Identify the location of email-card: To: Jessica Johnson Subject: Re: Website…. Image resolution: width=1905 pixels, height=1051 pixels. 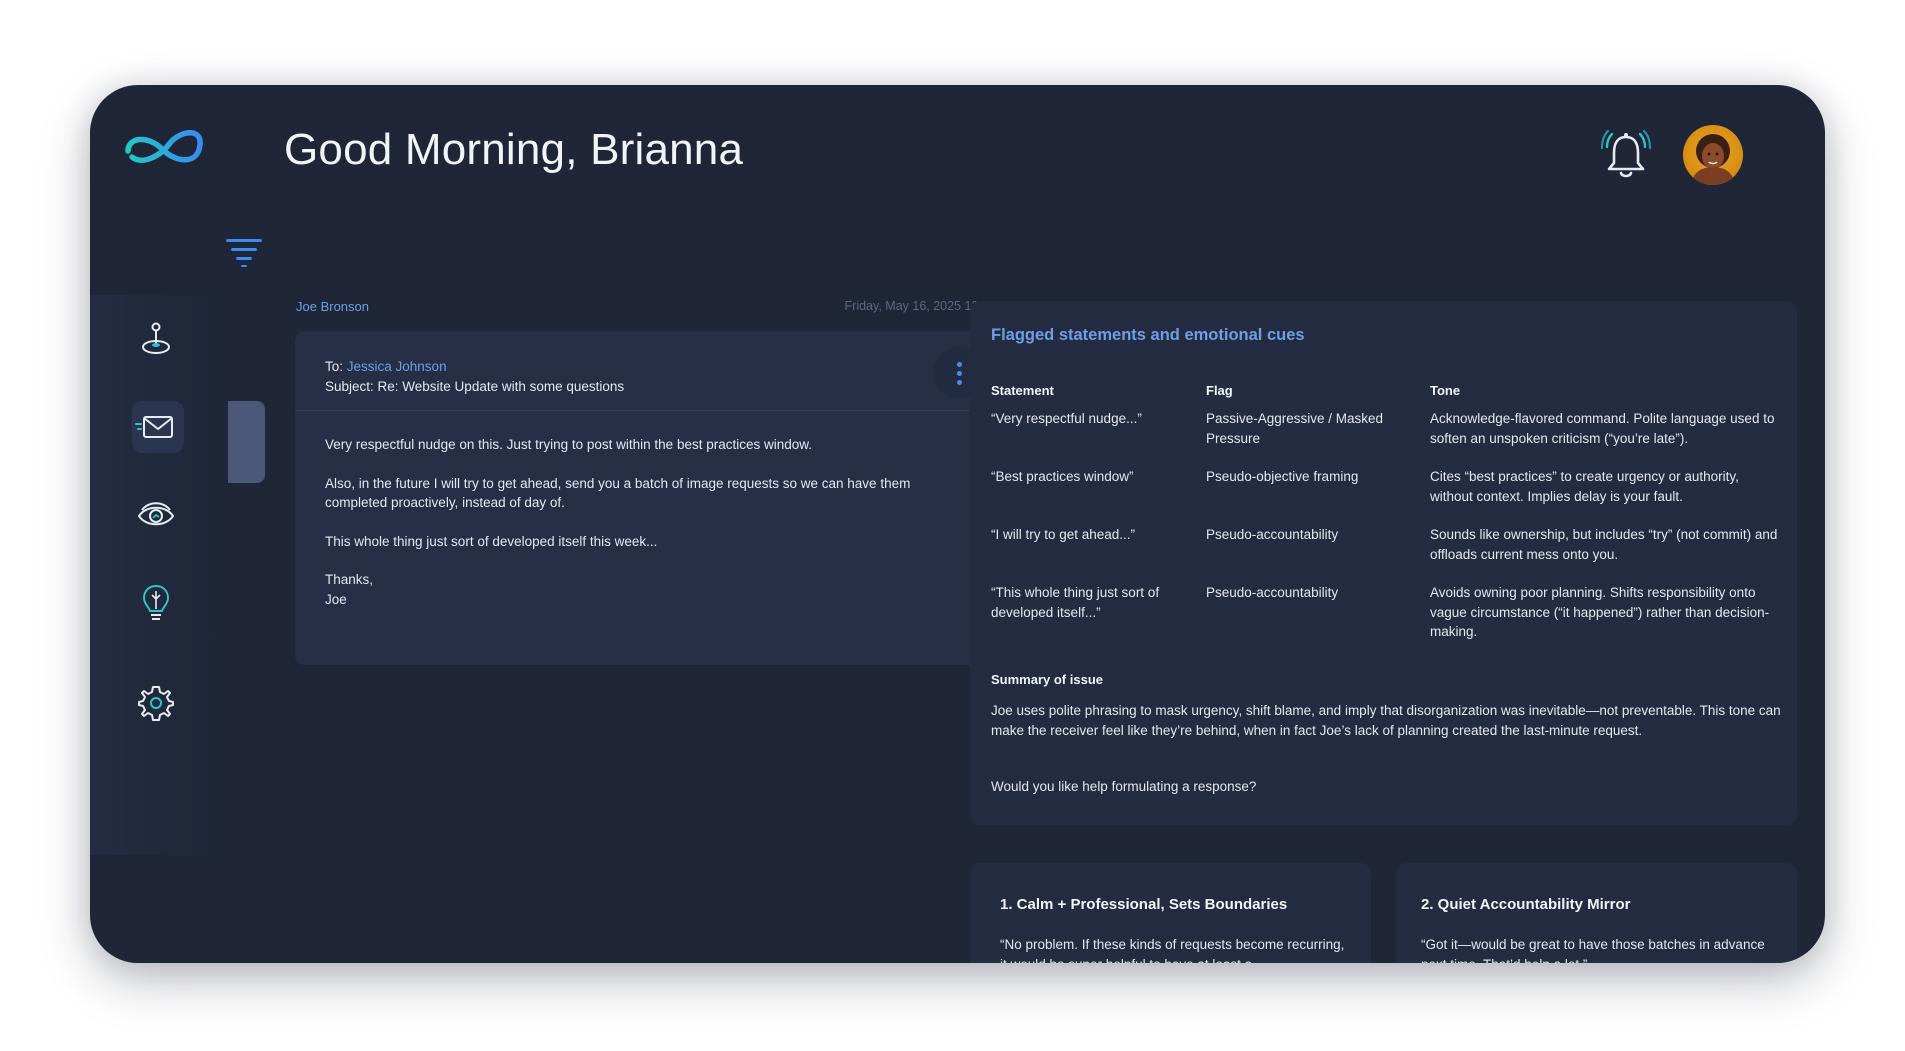
(656, 498).